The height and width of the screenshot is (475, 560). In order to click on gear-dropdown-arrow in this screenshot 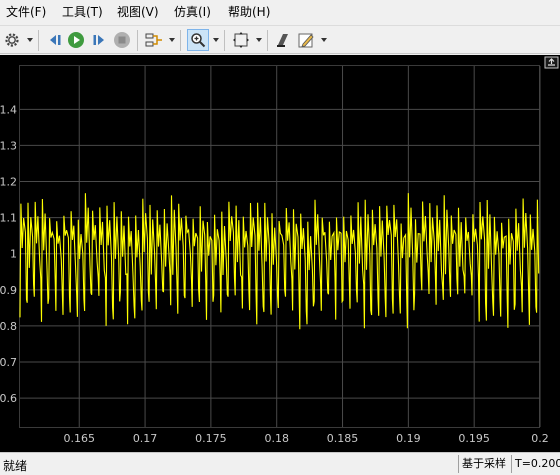, I will do `click(30, 40)`.